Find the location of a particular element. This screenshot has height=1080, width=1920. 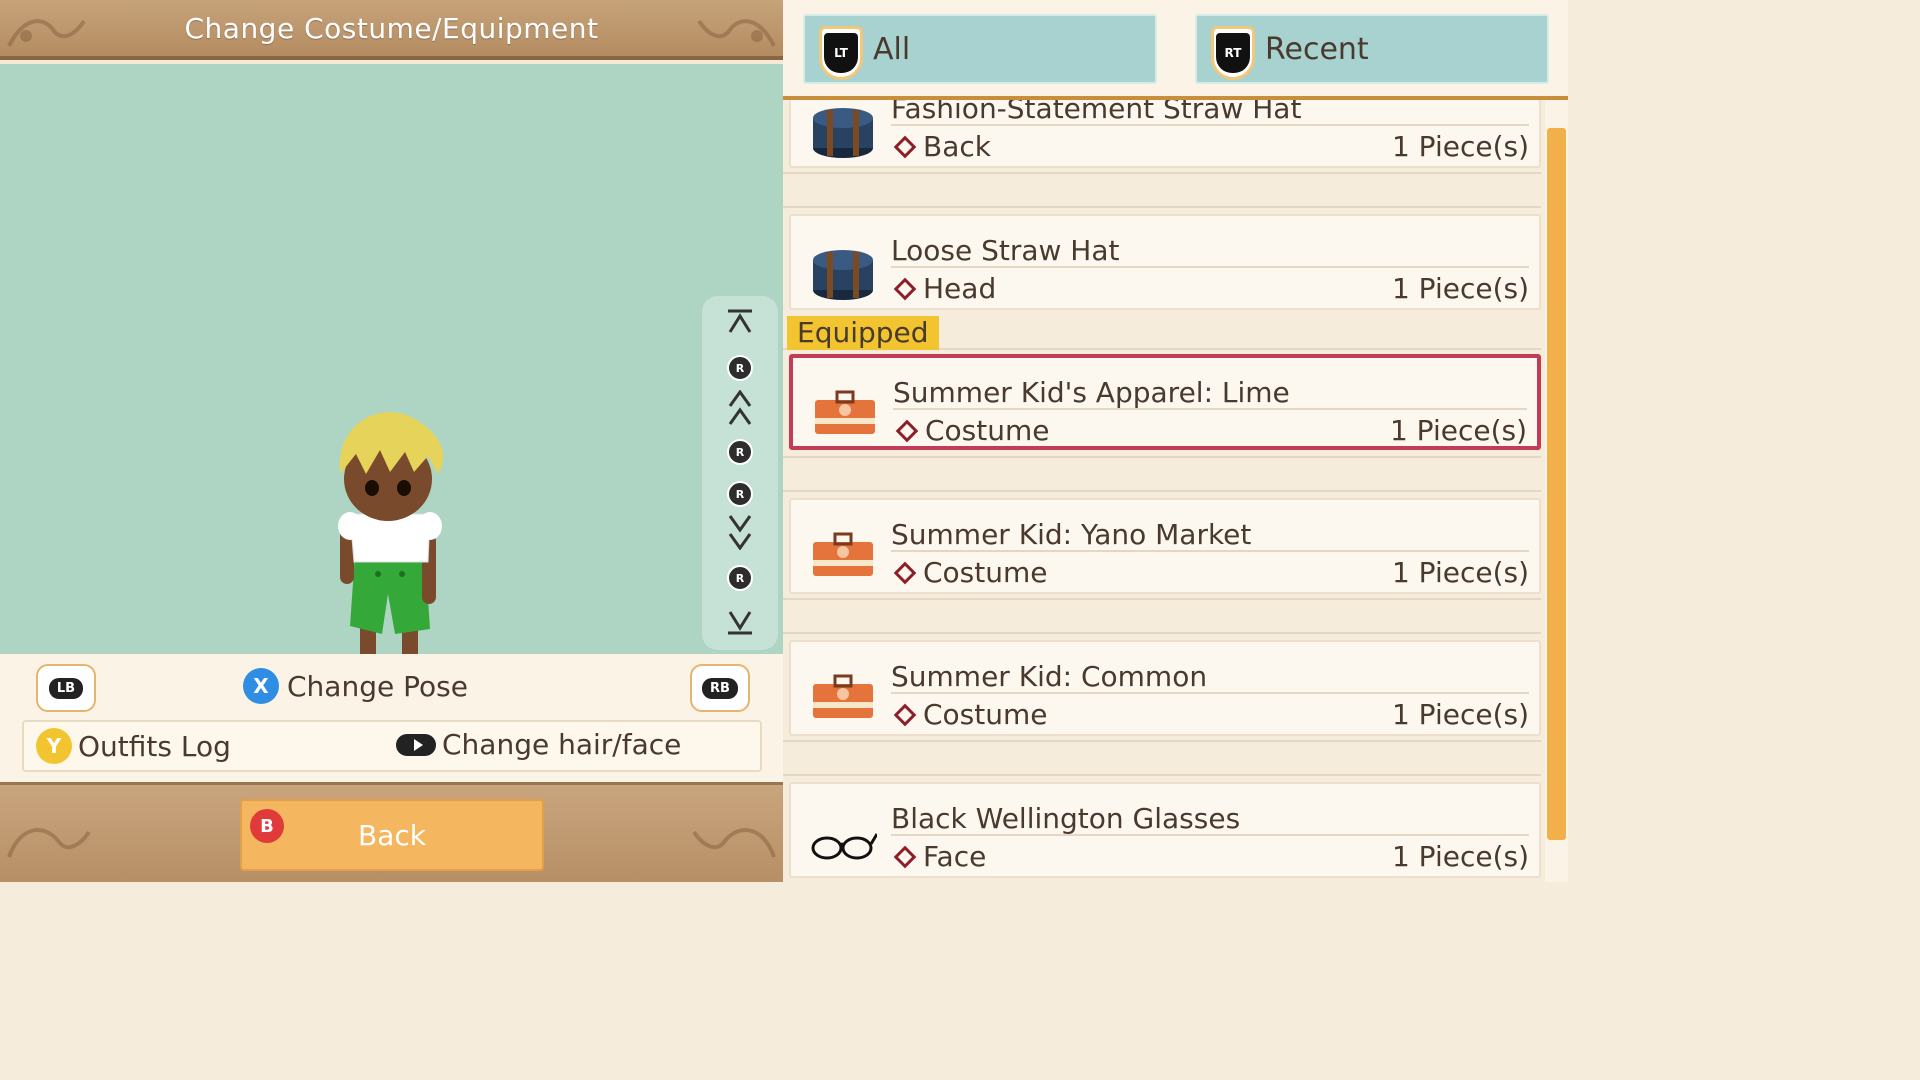

zoom-in-icon is located at coordinates (740, 407).